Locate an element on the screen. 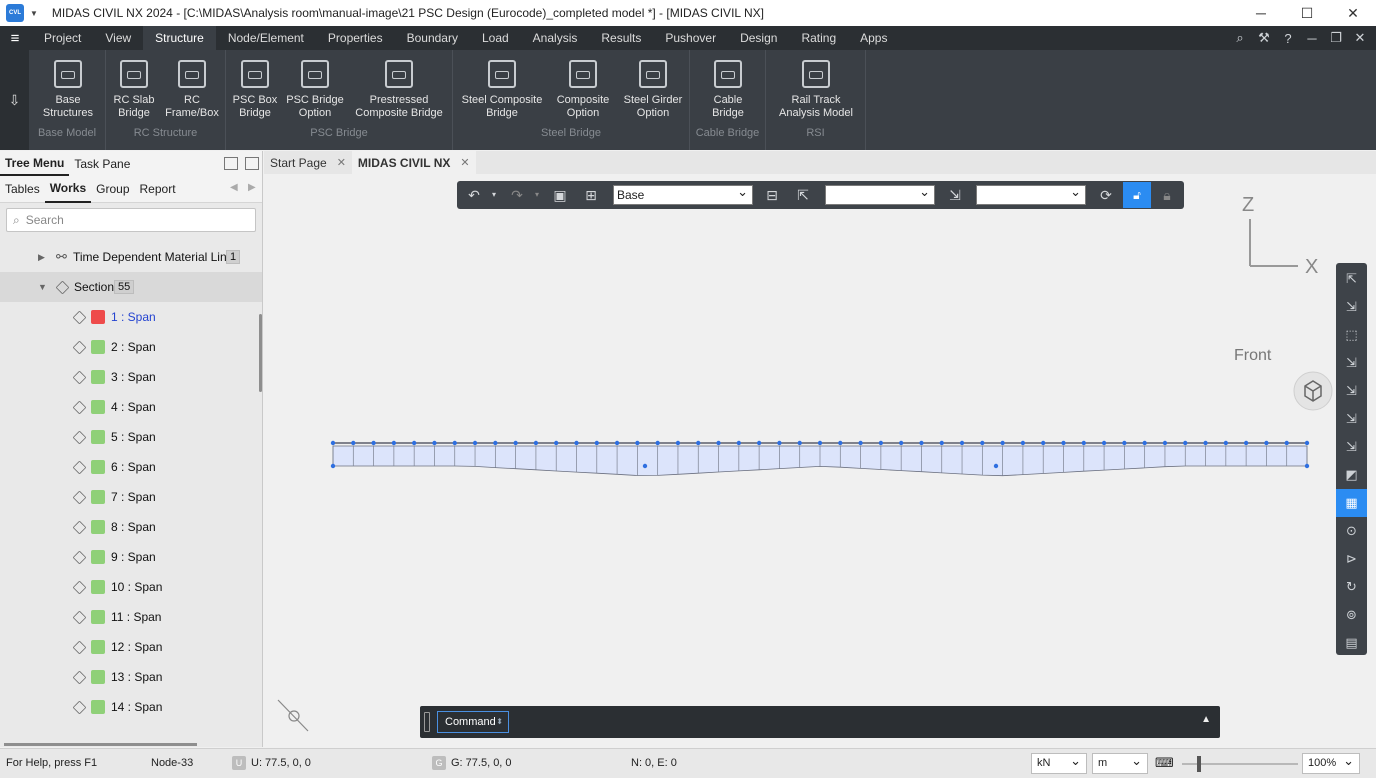  close-button: ✕ is located at coordinates (1353, 13).